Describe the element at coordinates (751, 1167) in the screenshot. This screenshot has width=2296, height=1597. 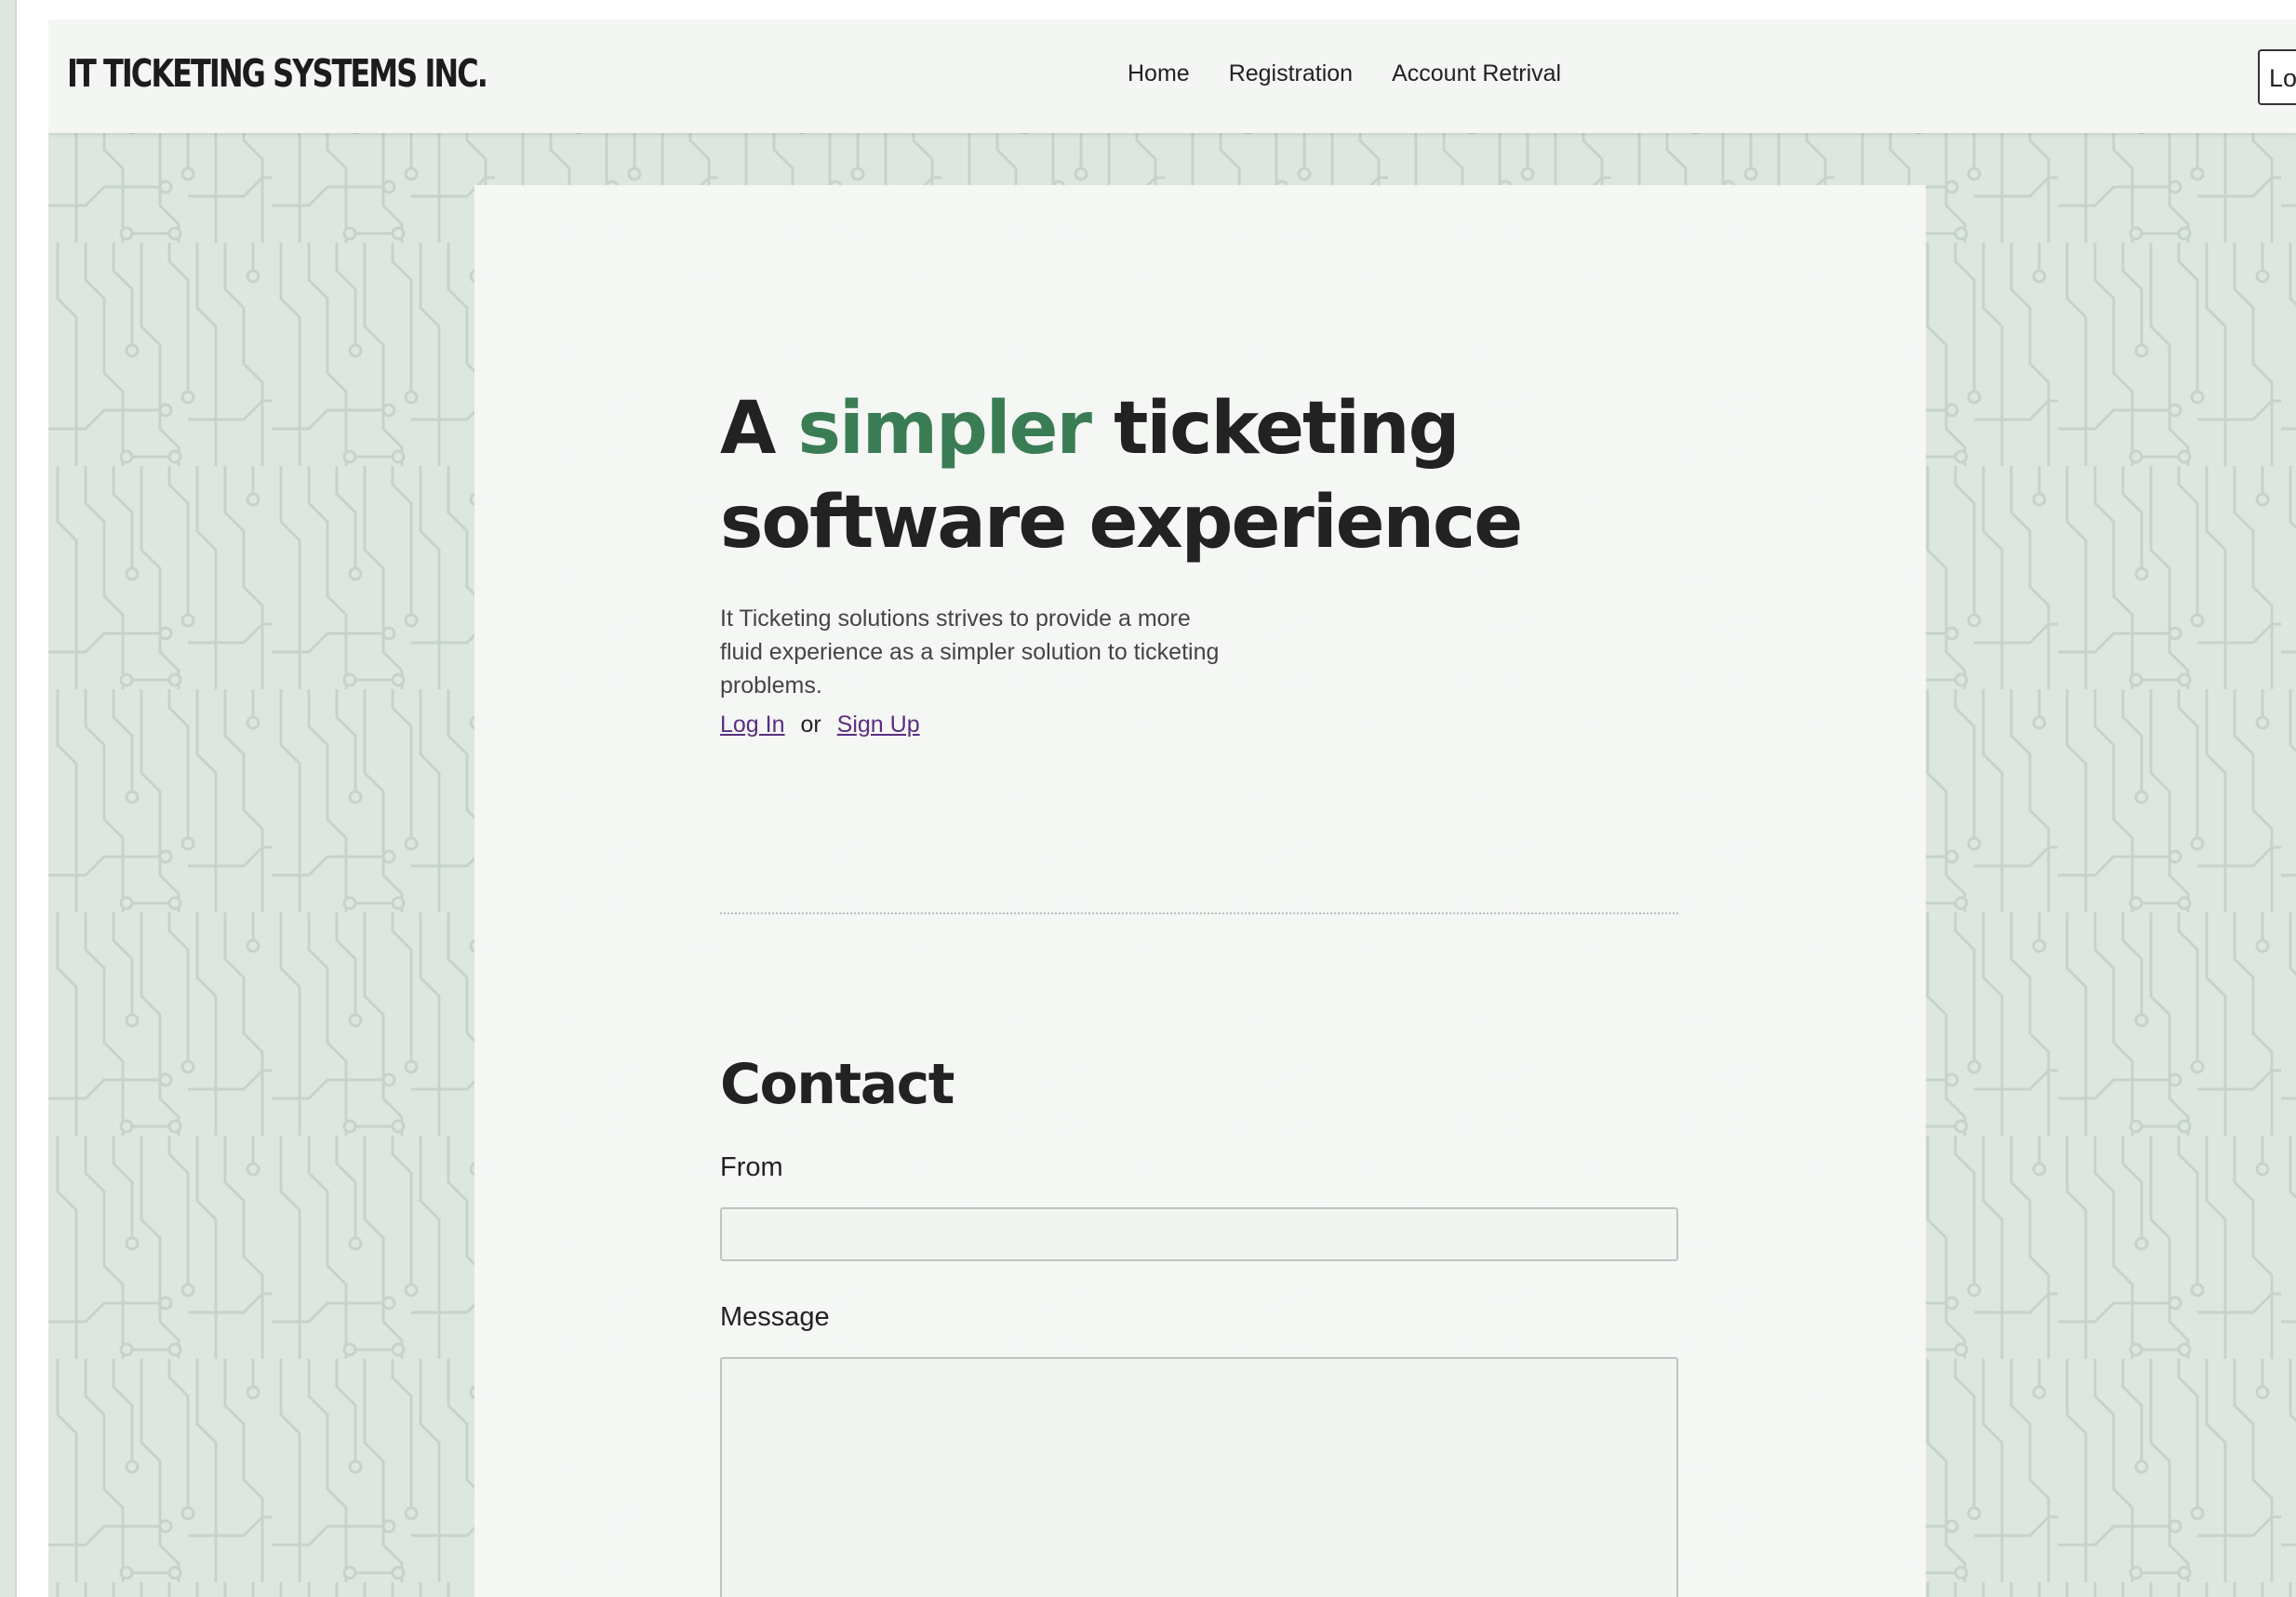
I see `from-label: From` at that location.